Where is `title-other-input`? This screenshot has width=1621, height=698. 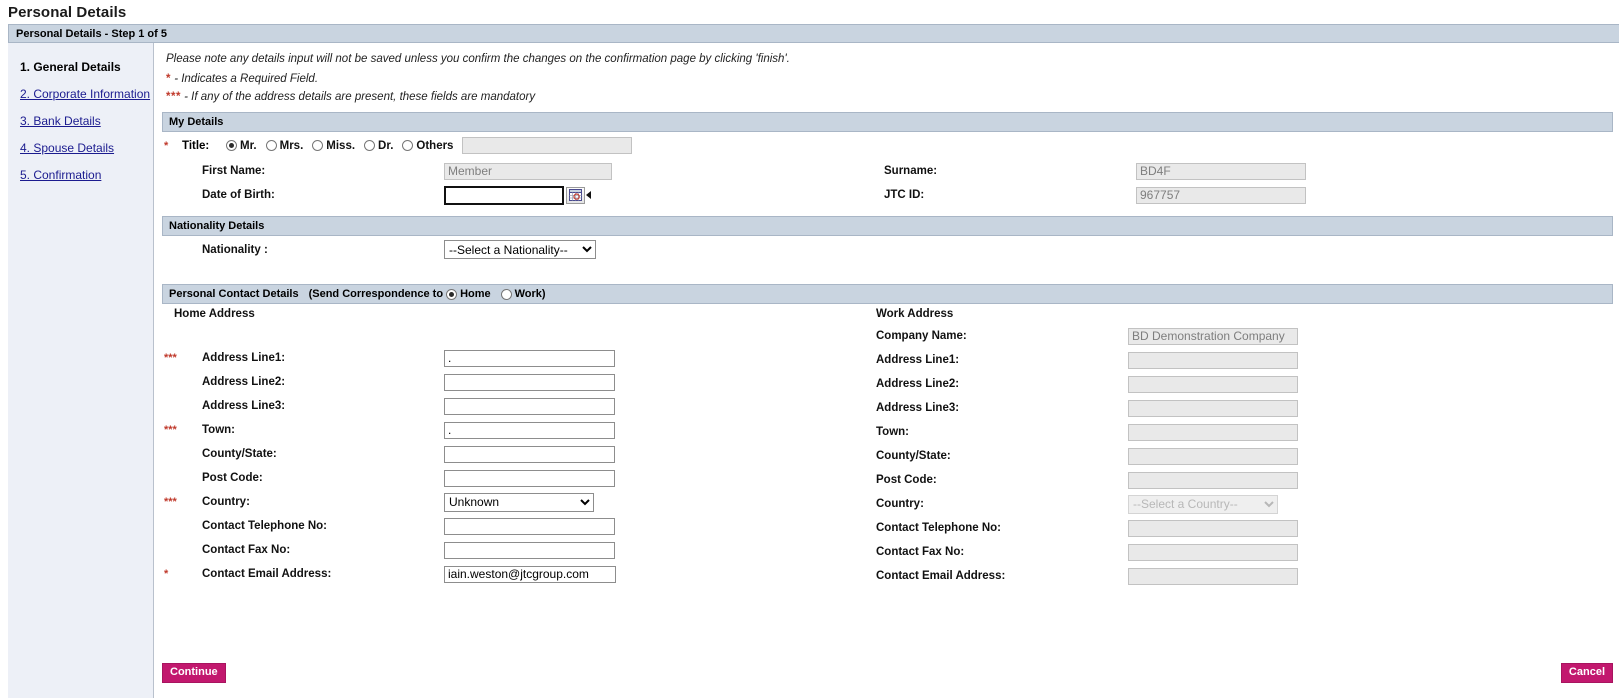
title-other-input is located at coordinates (547, 145).